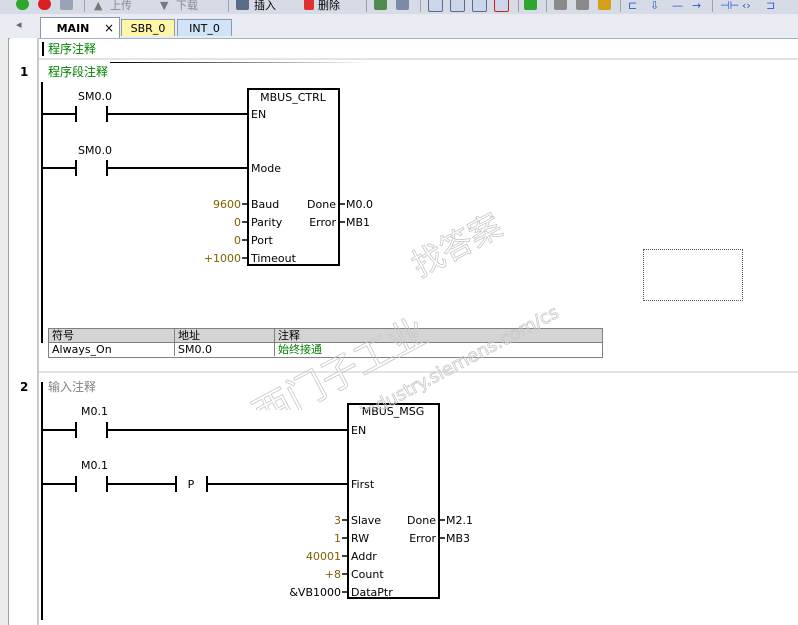 Image resolution: width=798 pixels, height=625 pixels. Describe the element at coordinates (360, 538) in the screenshot. I see `pin-rw: RW` at that location.